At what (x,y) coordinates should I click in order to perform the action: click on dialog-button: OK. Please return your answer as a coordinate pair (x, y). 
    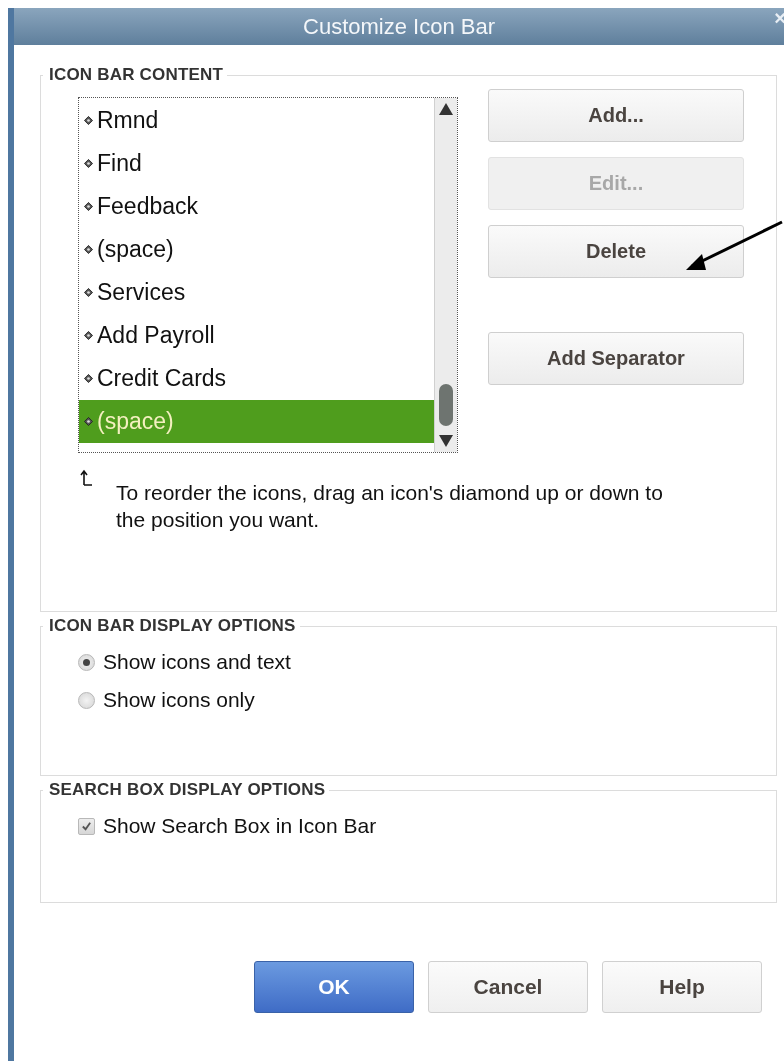
    Looking at the image, I should click on (334, 987).